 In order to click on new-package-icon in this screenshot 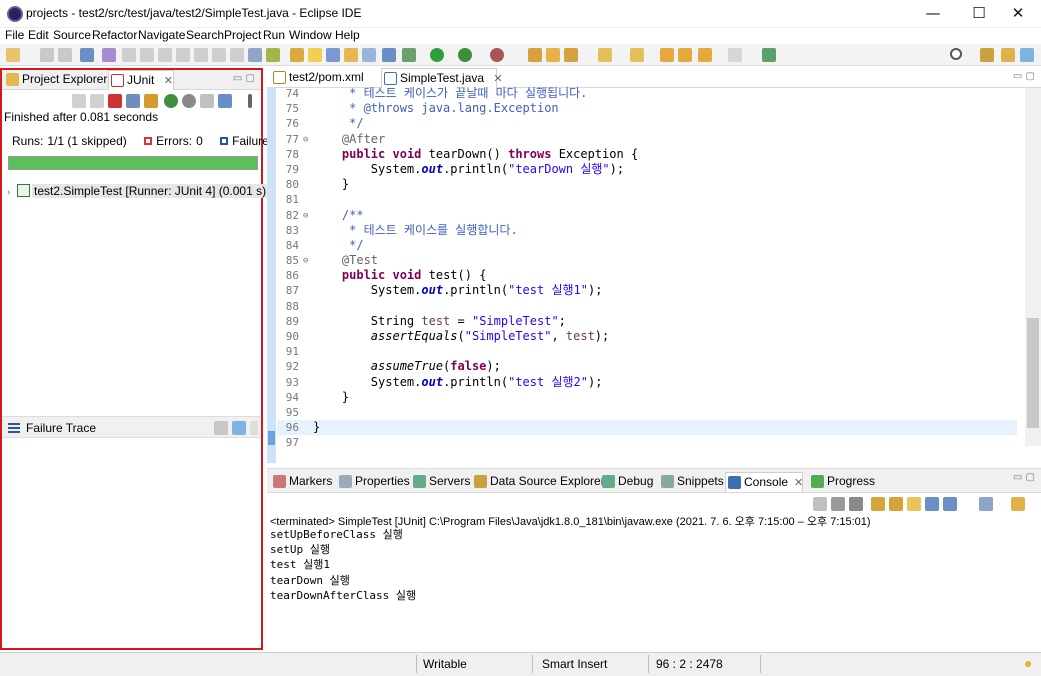, I will do `click(553, 55)`.